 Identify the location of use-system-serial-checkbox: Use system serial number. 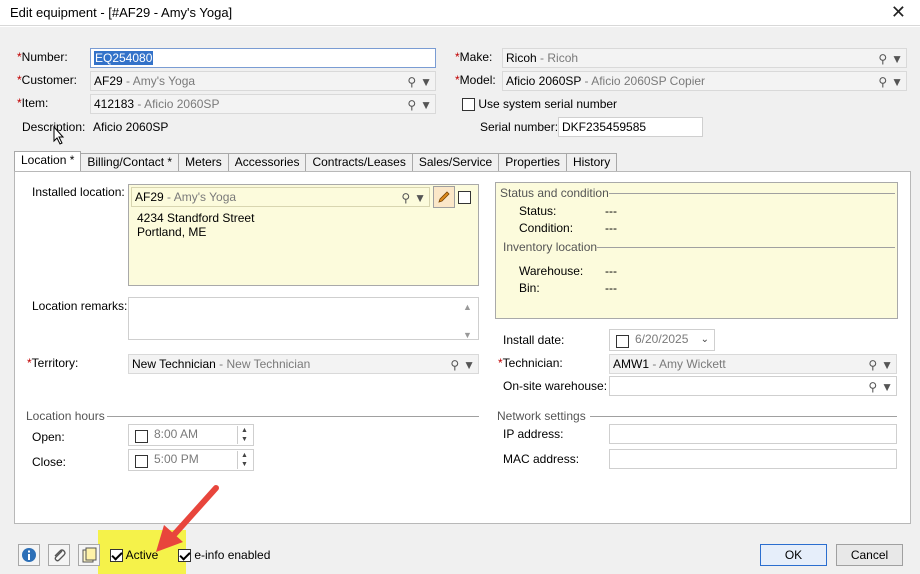
(539, 104).